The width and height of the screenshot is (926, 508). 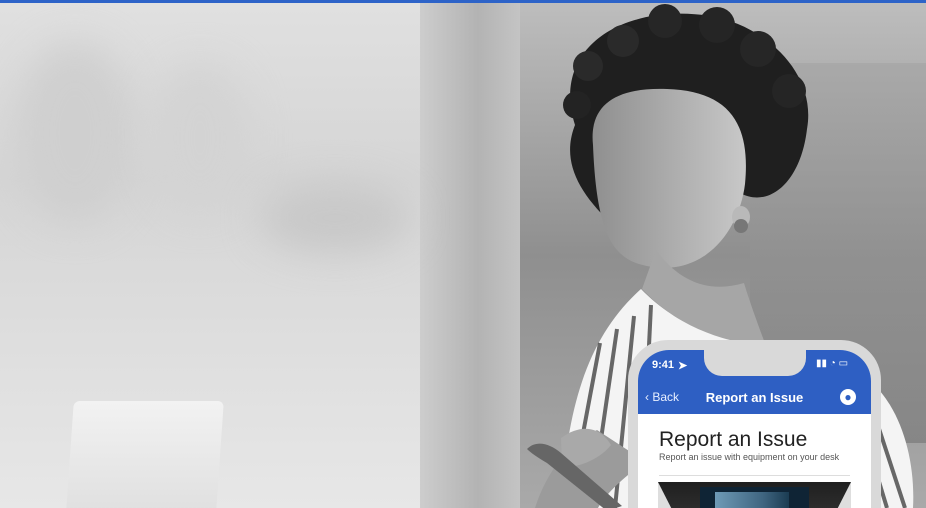 What do you see at coordinates (683, 366) in the screenshot?
I see `location-arrow-icon: ➤` at bounding box center [683, 366].